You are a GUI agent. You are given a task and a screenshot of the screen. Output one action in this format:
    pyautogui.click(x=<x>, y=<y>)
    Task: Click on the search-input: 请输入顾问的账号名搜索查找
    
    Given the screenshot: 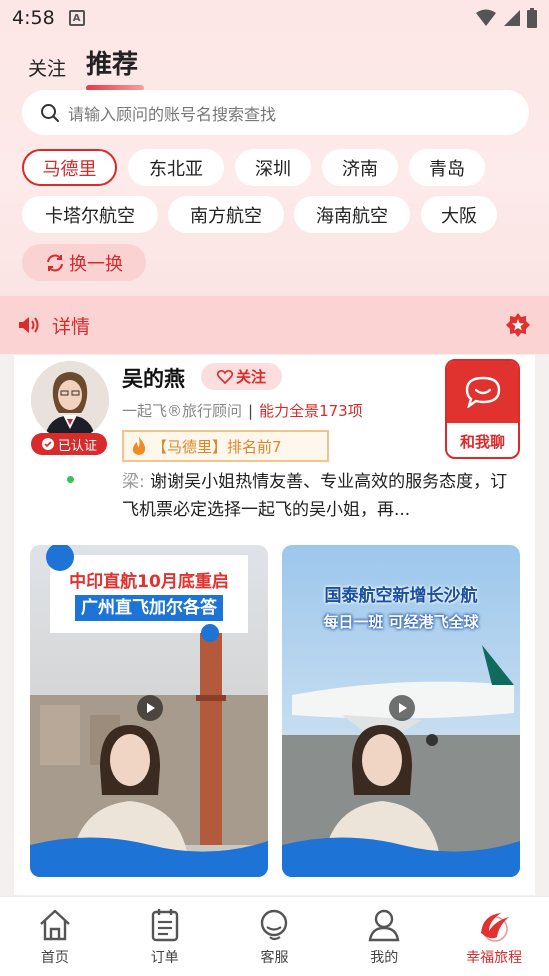 What is the action you would take?
    pyautogui.click(x=275, y=112)
    